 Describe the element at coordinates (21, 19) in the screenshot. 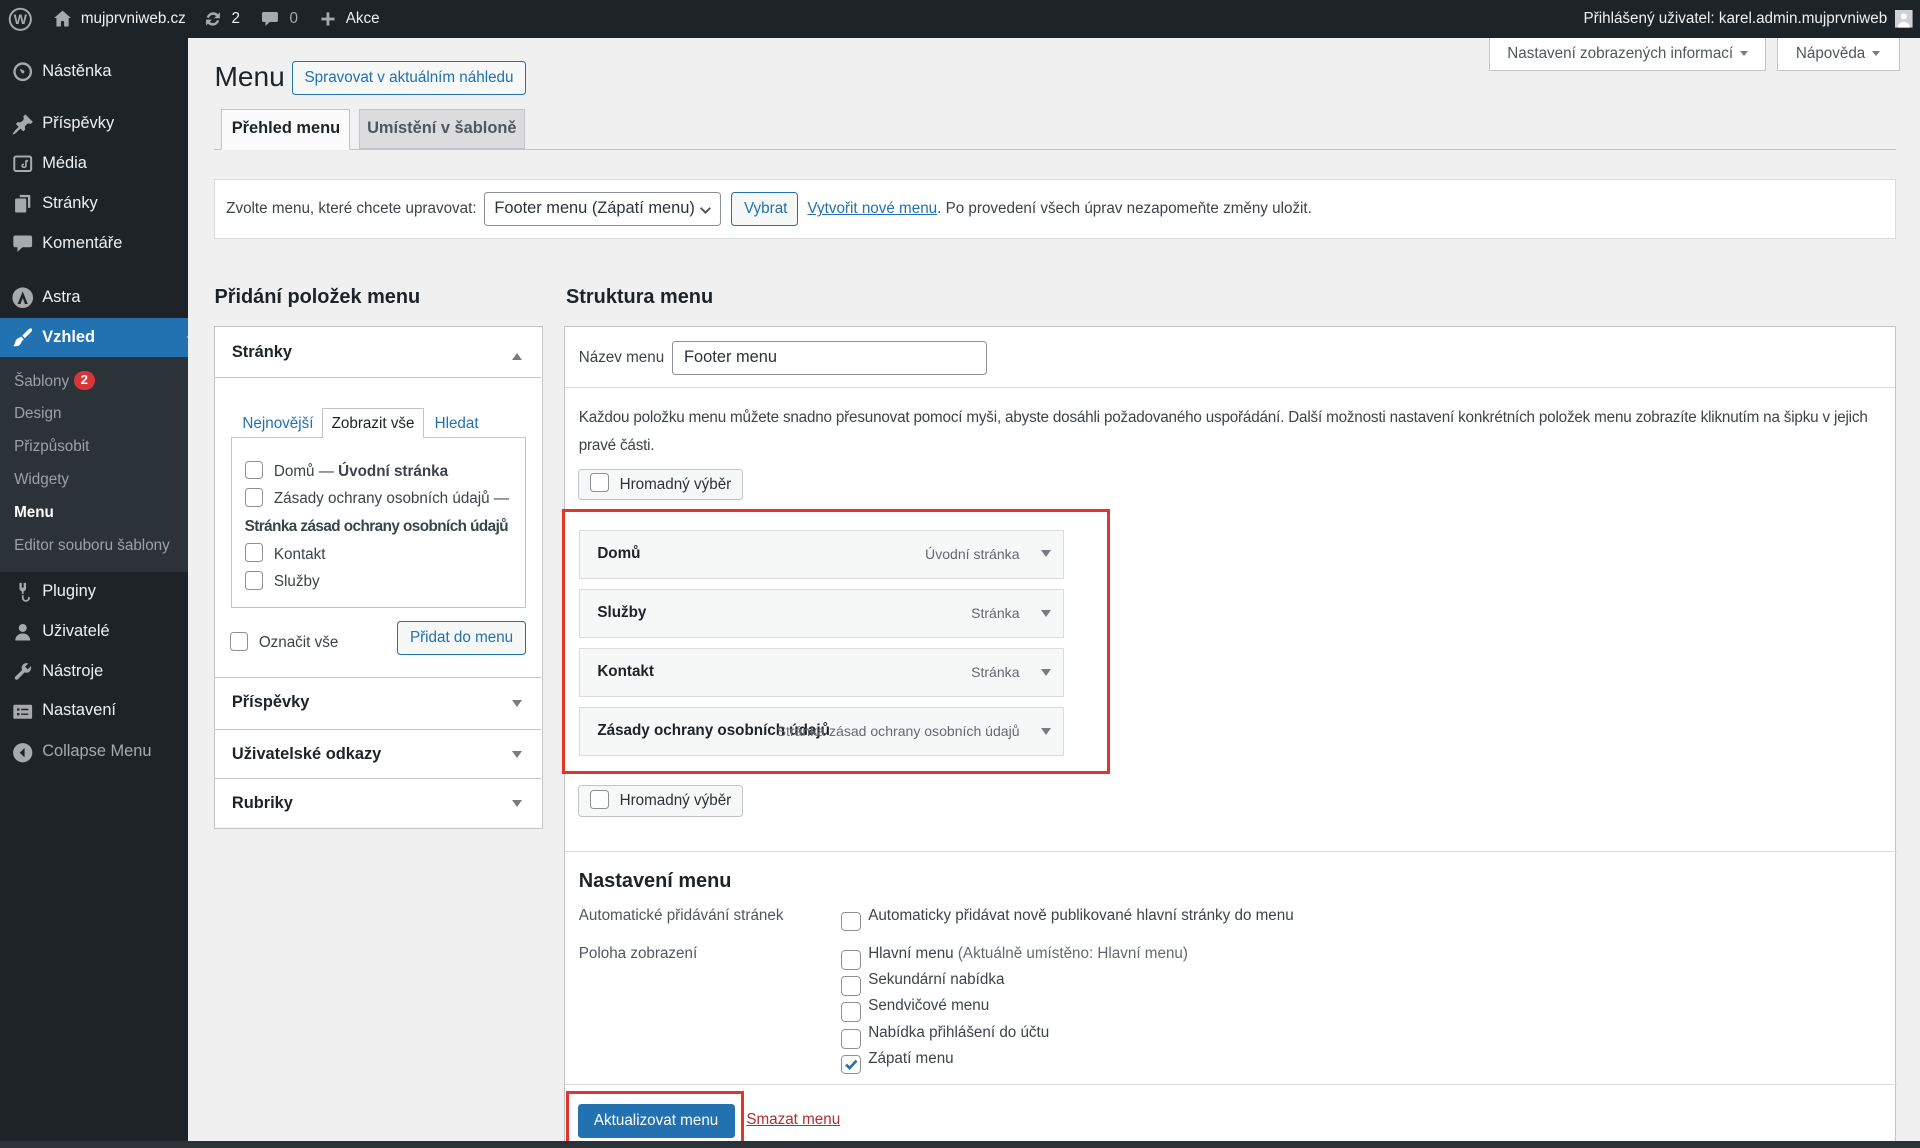

I see `svg-text: W` at that location.